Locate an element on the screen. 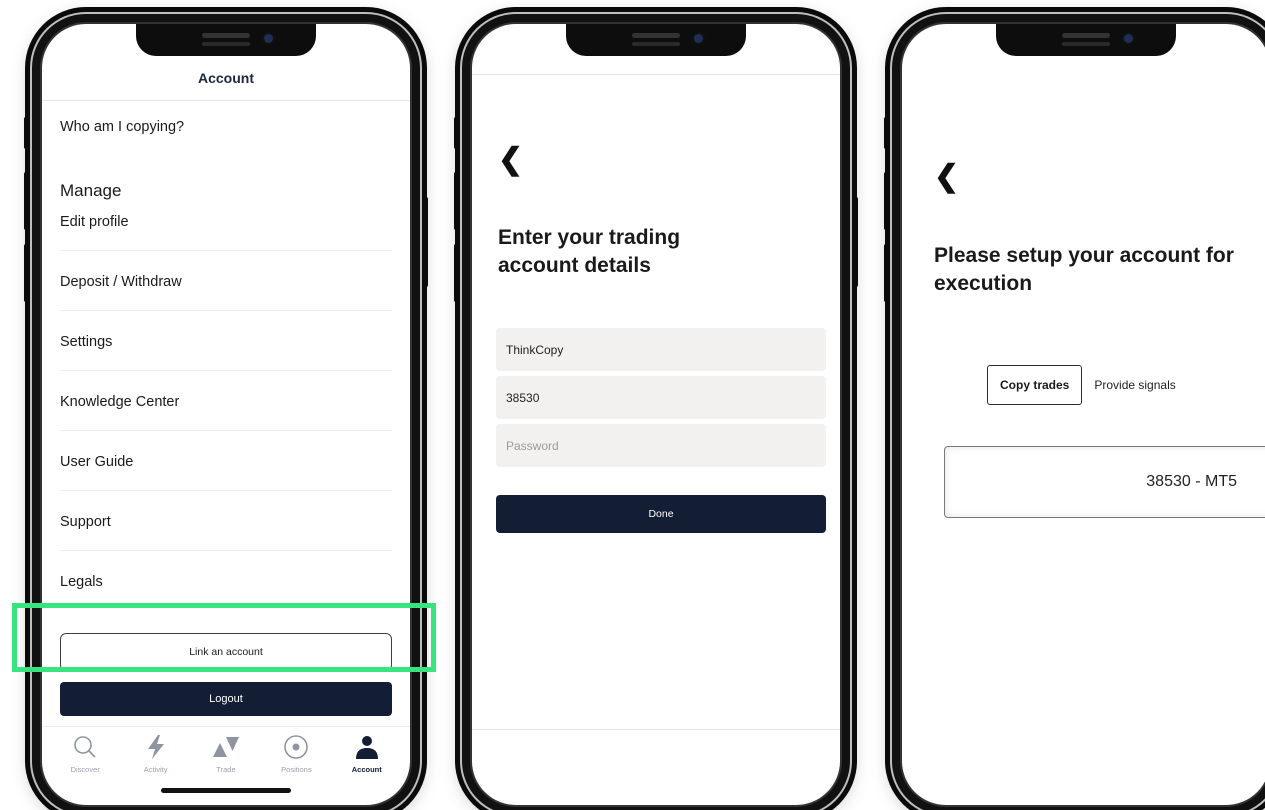 The image size is (1265, 810). account-selector: 38530 - MT5 is located at coordinates (1104, 482).